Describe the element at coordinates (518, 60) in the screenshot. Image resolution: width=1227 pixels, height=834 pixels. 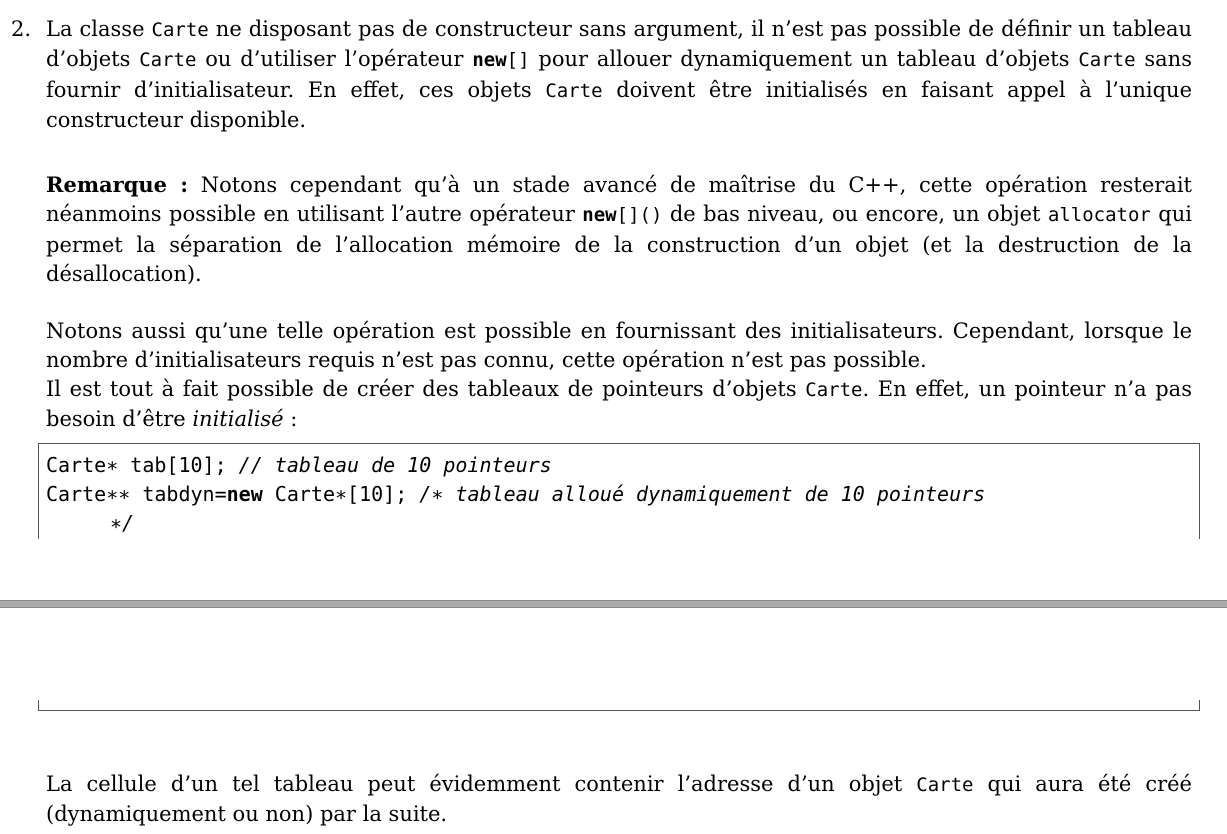
I see `code-inline: []` at that location.